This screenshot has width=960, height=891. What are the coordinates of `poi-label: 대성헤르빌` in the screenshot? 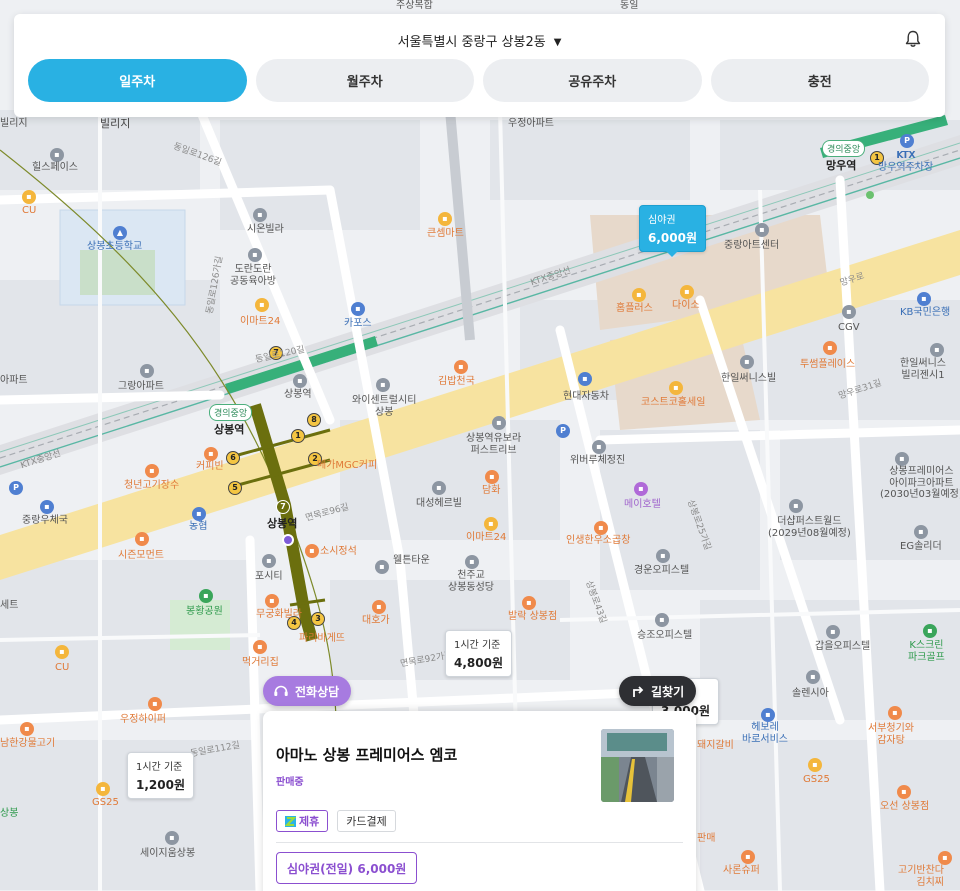 It's located at (439, 503).